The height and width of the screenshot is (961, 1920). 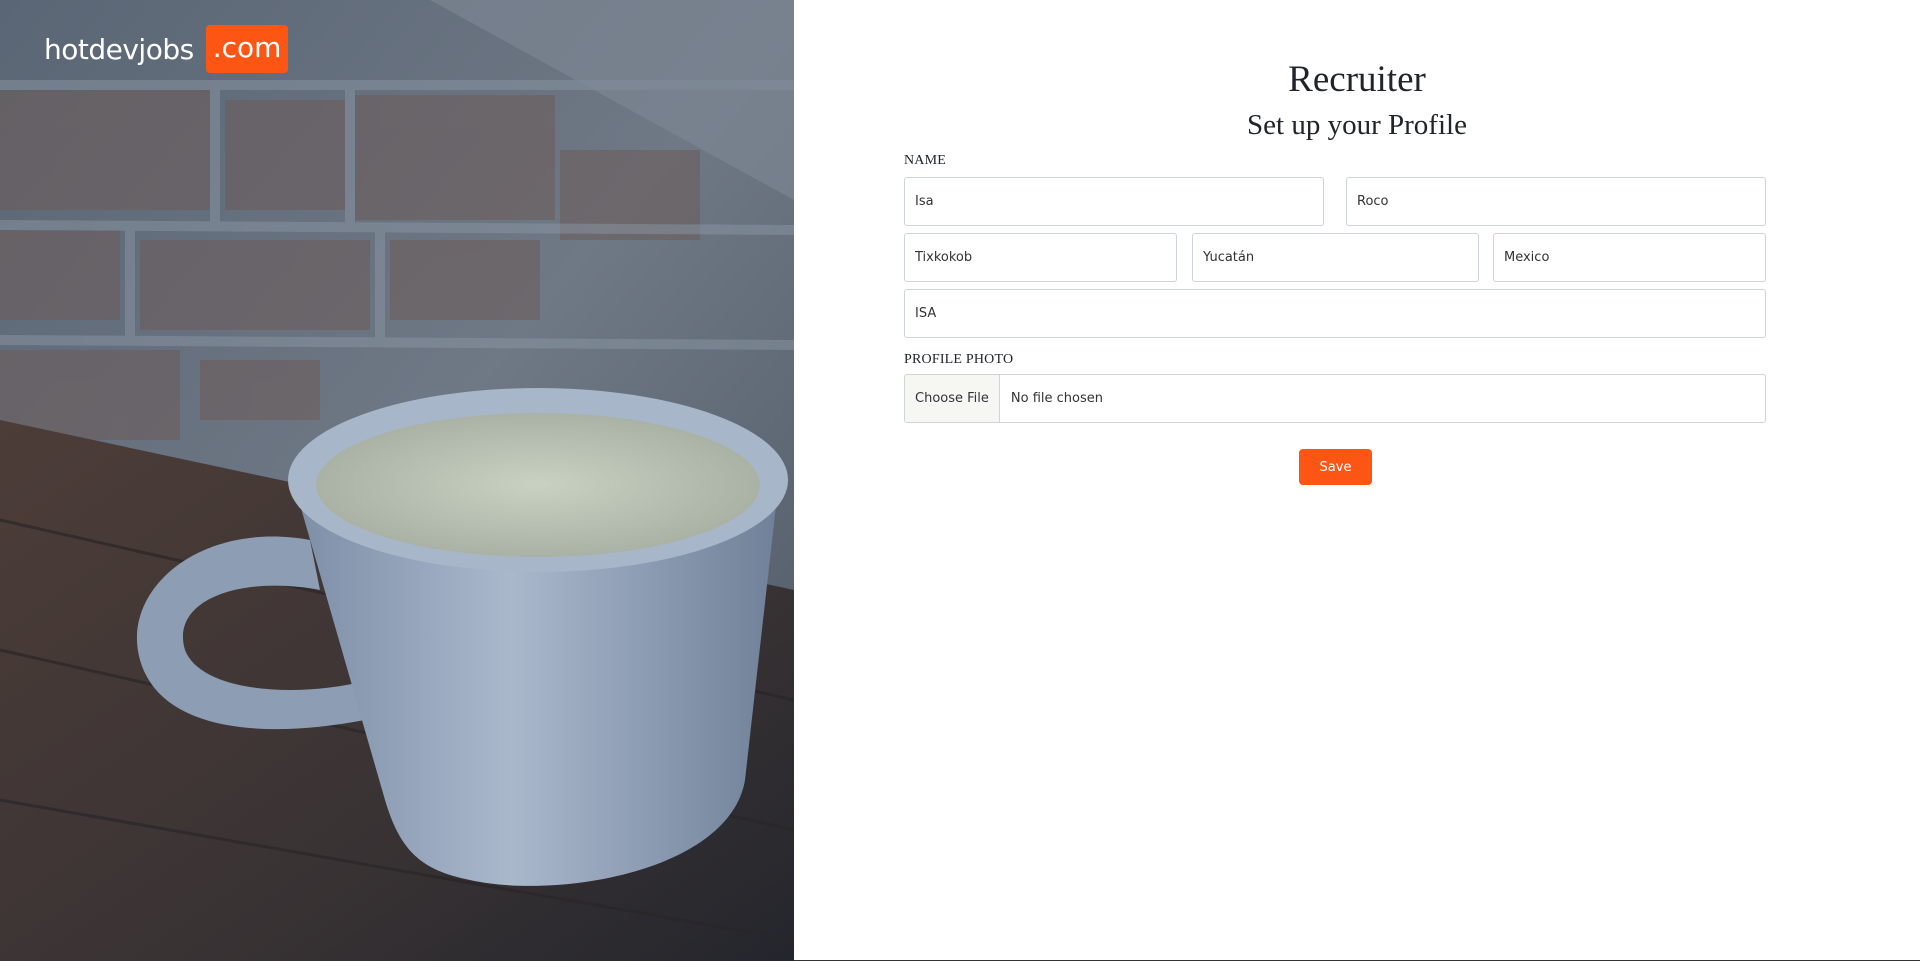 I want to click on brand-name: hotdevjobs, so click(x=119, y=49).